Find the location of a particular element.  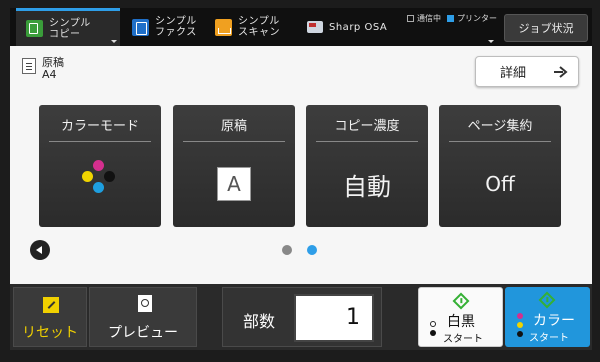

tile-copy-density-value: 自動 is located at coordinates (367, 187).